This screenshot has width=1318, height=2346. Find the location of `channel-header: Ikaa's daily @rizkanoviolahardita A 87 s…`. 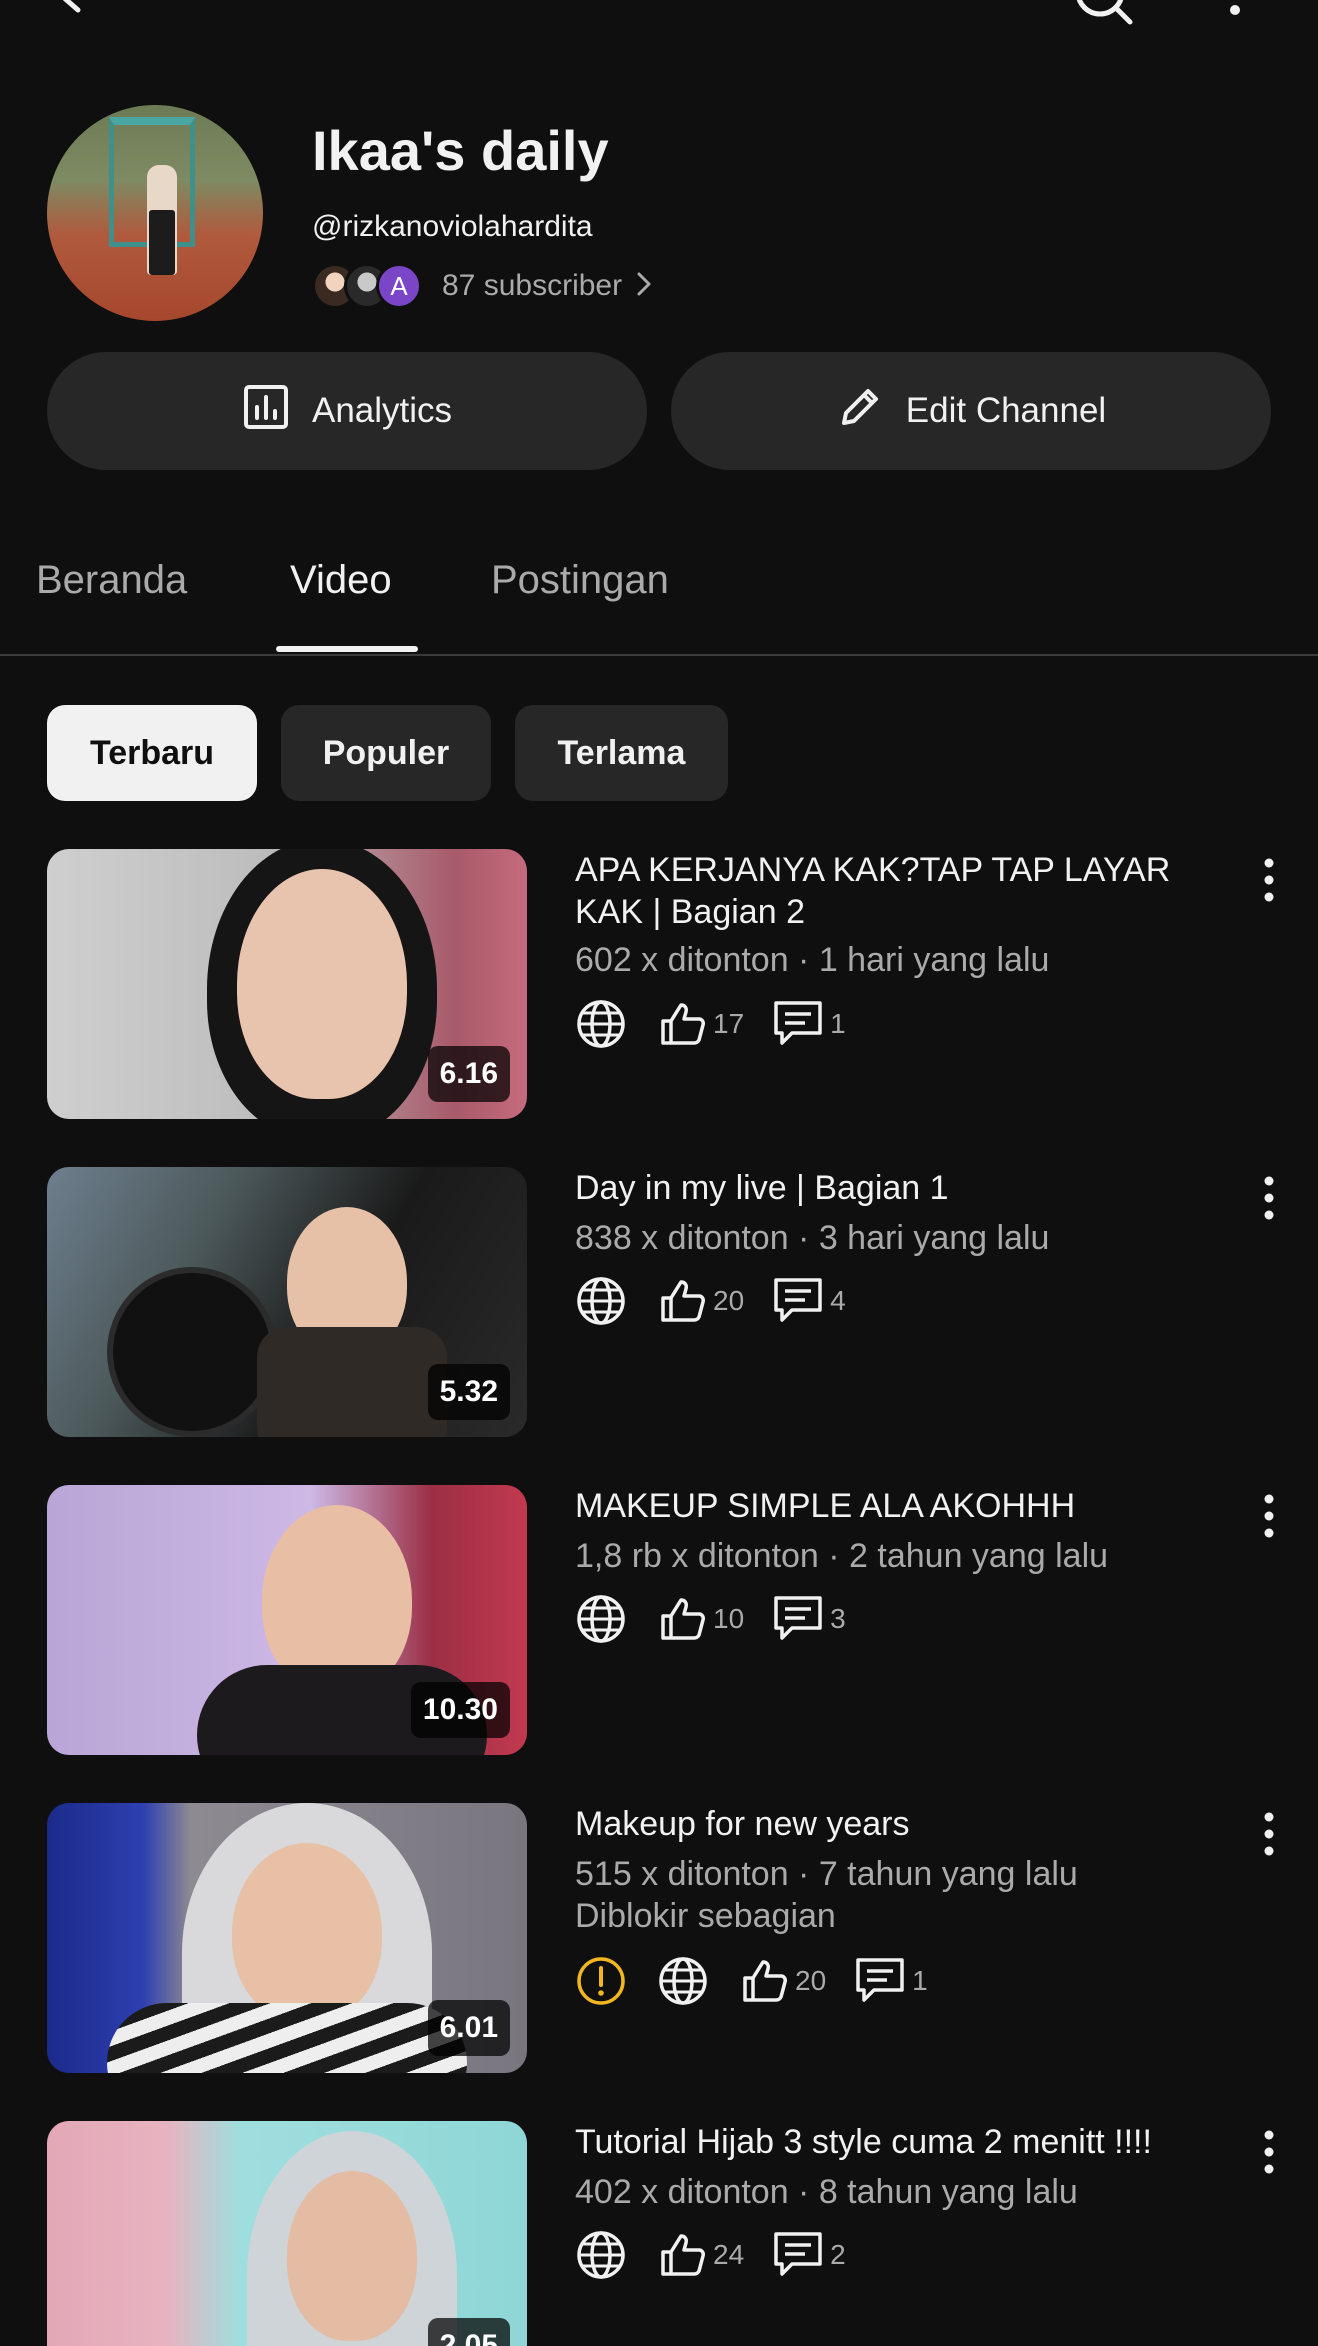

channel-header: Ikaa's daily @rizkanoviolahardita A 87 s… is located at coordinates (659, 215).